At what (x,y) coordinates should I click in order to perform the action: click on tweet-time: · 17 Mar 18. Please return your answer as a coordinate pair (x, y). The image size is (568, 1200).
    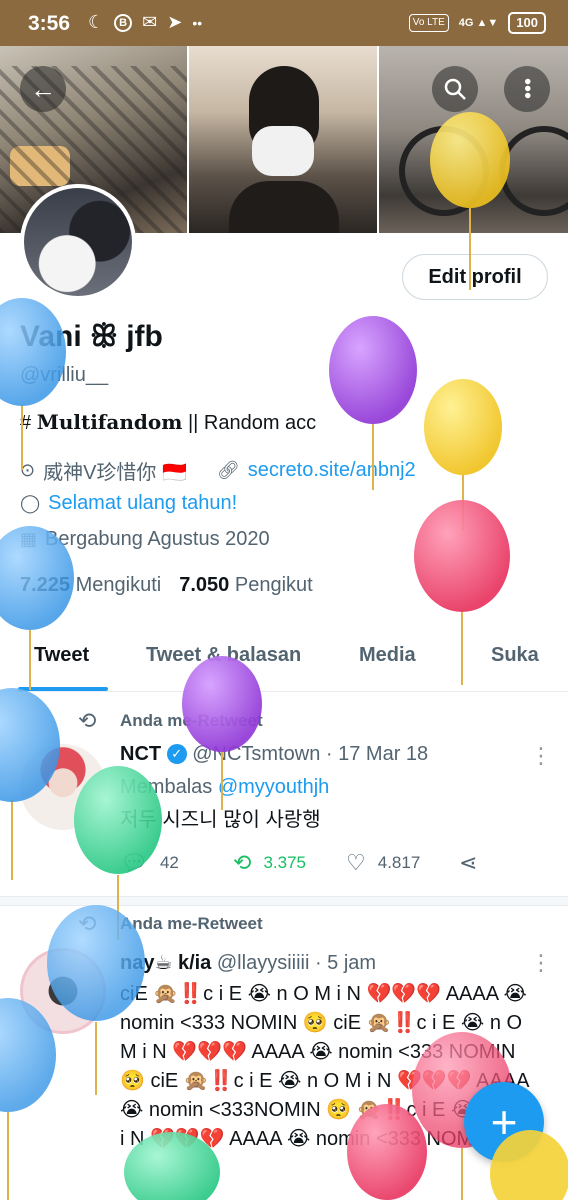
    Looking at the image, I should click on (377, 754).